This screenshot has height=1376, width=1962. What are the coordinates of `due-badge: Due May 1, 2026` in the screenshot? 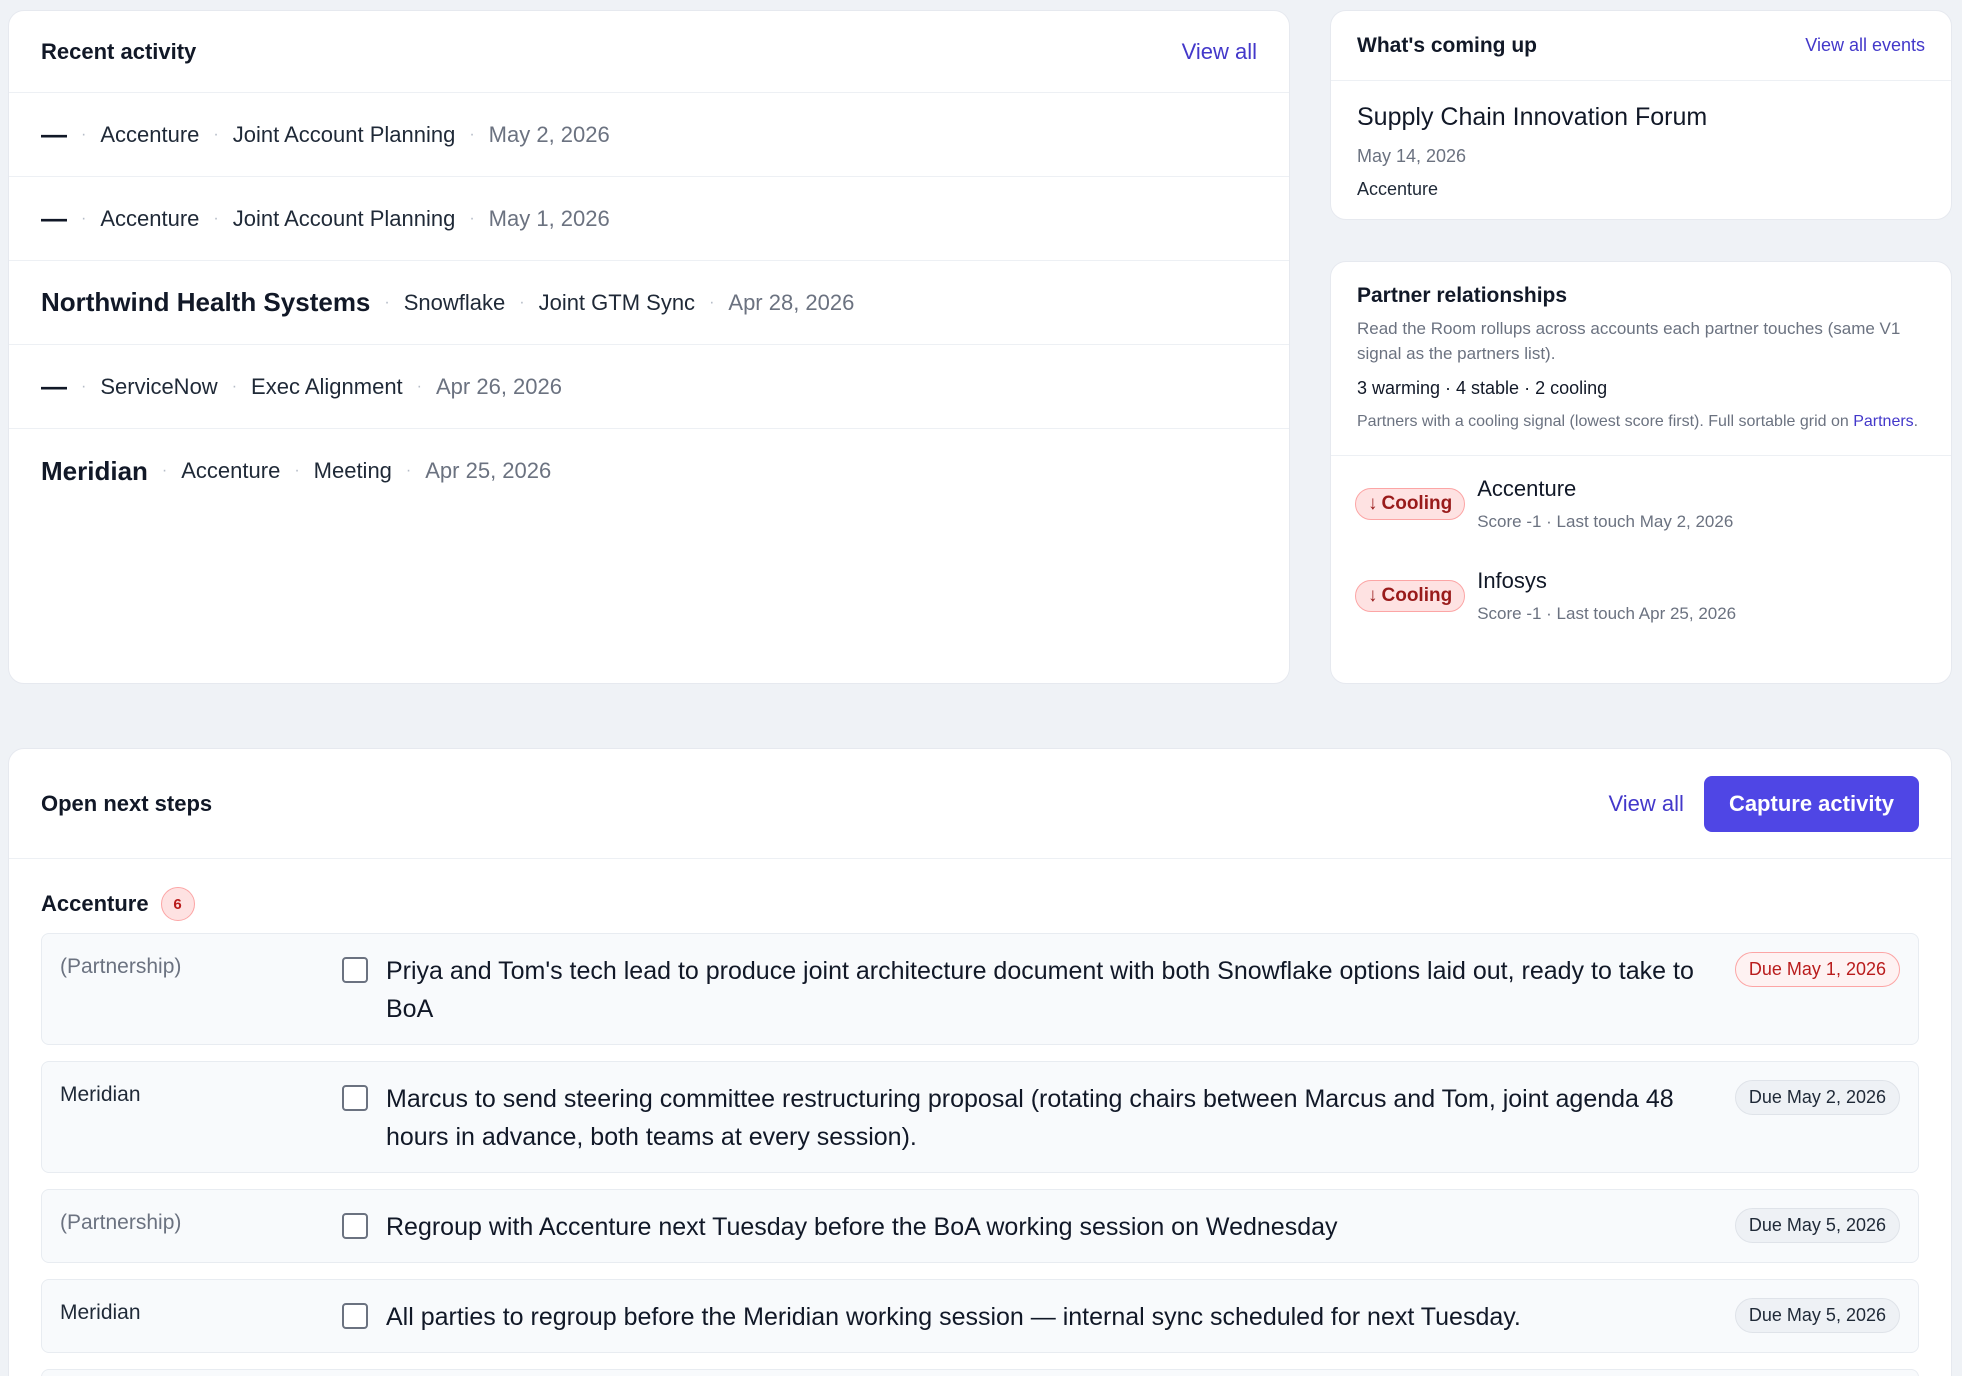 It's located at (1817, 969).